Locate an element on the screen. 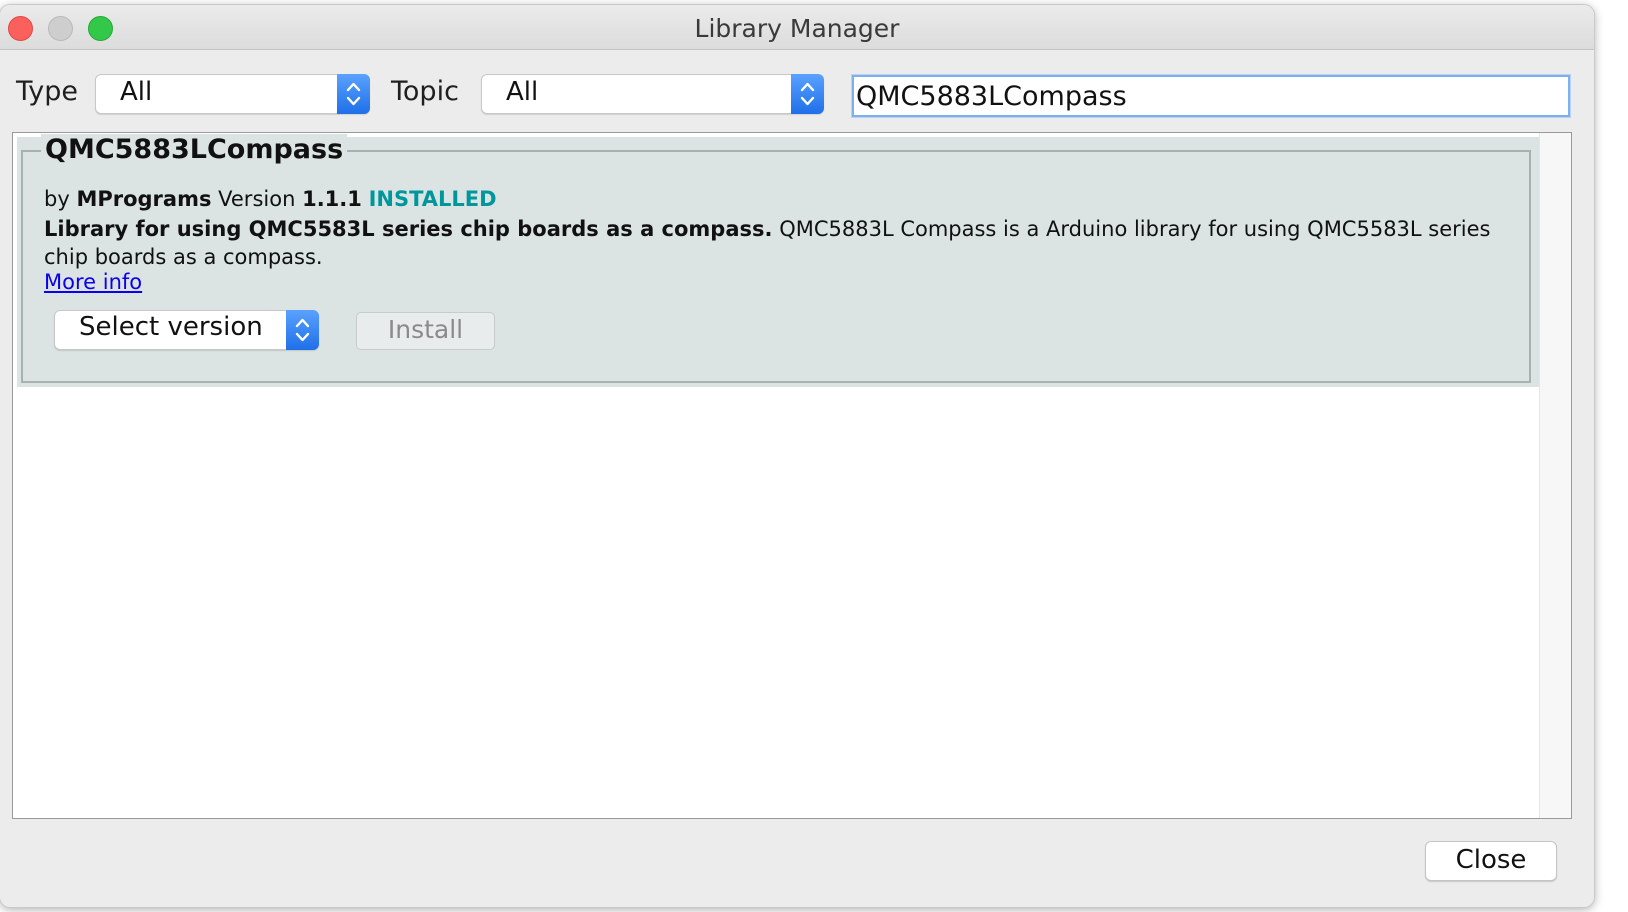 The image size is (1628, 912). title-bar: Library Manager is located at coordinates (797, 27).